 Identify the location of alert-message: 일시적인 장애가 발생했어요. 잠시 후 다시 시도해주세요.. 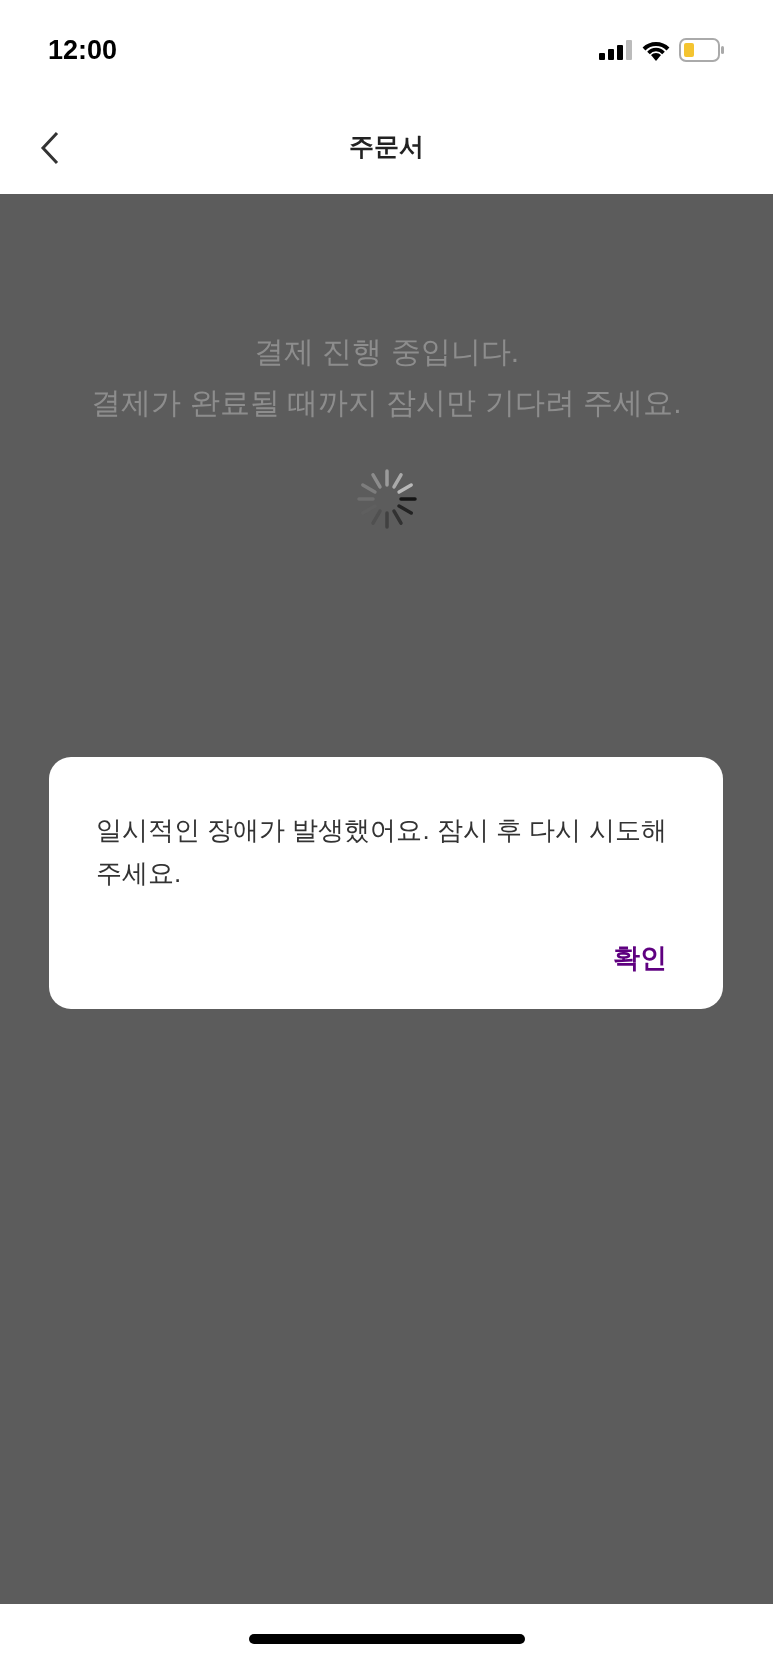
(382, 852).